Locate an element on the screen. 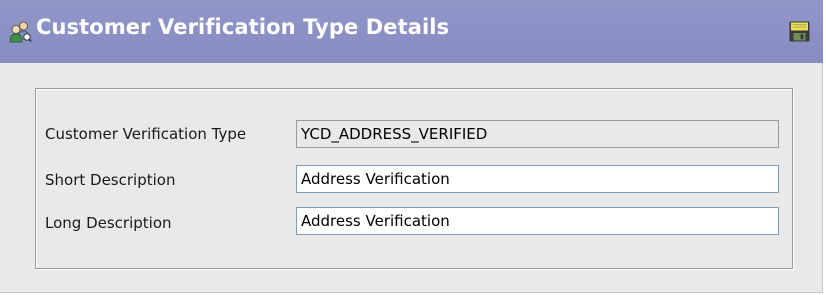 The width and height of the screenshot is (826, 295). customer-verification-type-label: Customer Verification Type is located at coordinates (146, 134).